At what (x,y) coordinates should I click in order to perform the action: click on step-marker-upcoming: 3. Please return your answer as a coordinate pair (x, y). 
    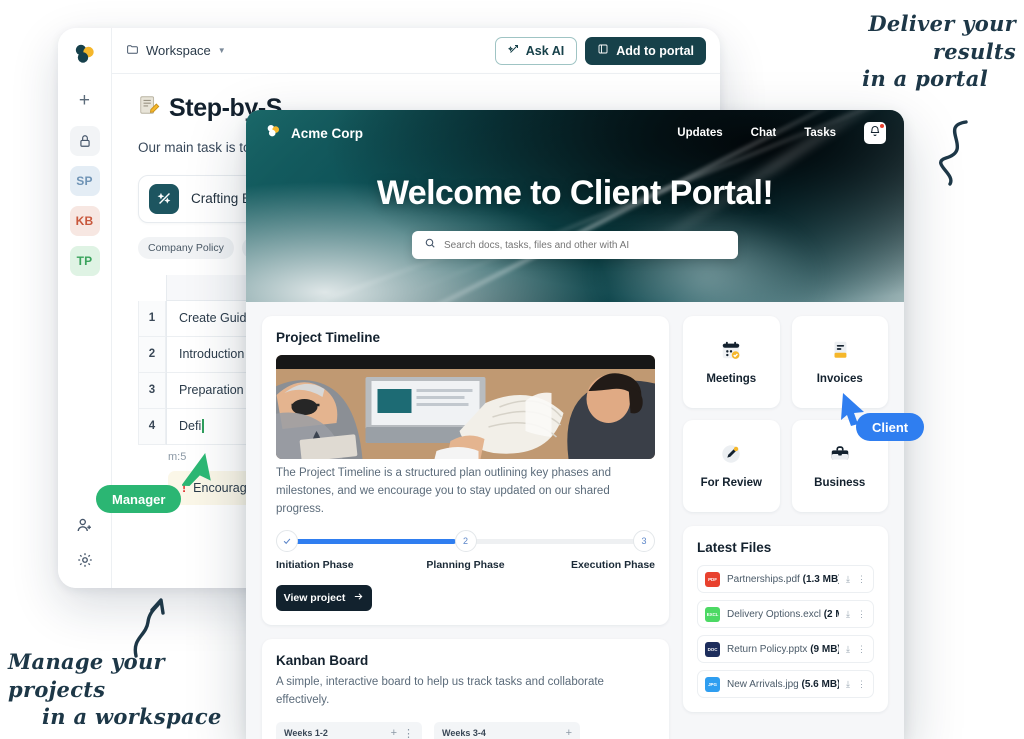
    Looking at the image, I should click on (644, 541).